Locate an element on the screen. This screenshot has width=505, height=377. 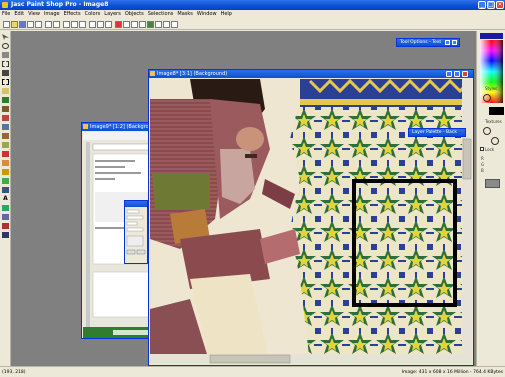
menu-help: Help is located at coordinates (226, 14).